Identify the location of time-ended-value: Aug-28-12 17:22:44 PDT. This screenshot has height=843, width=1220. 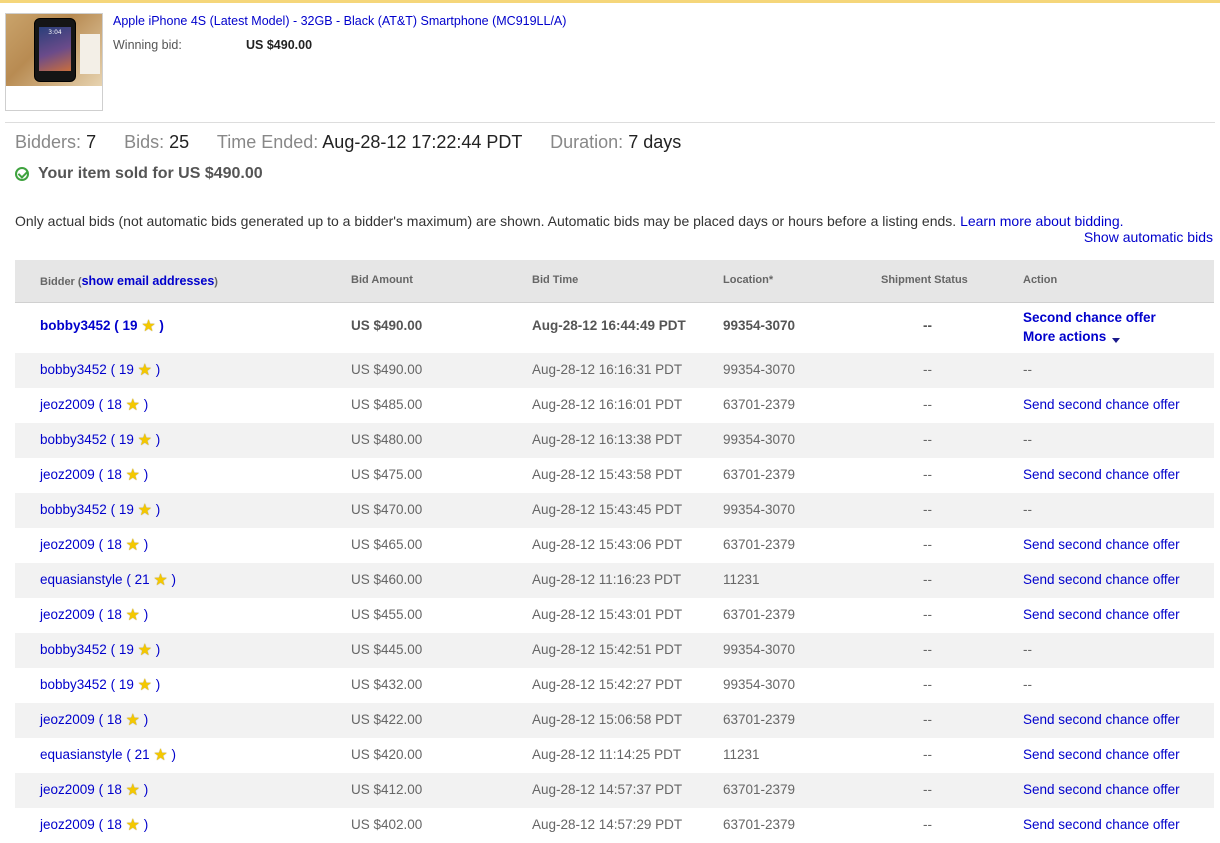
(422, 142).